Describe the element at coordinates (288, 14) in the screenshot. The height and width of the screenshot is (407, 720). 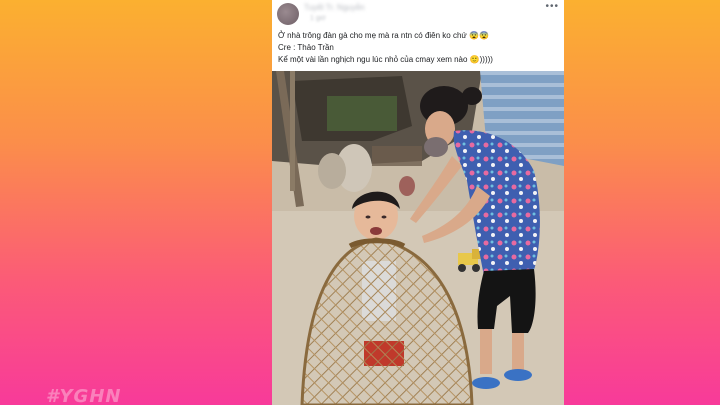
I see `author-avatar` at that location.